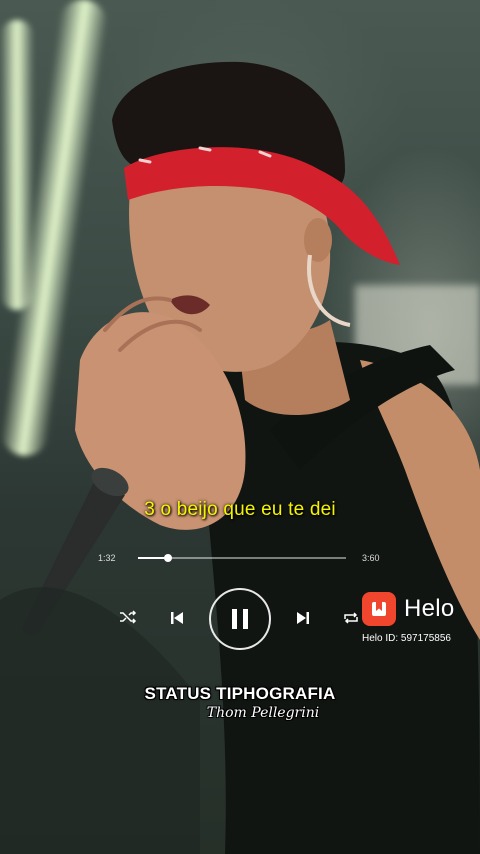 This screenshot has width=480, height=854. I want to click on repeat-icon, so click(351, 618).